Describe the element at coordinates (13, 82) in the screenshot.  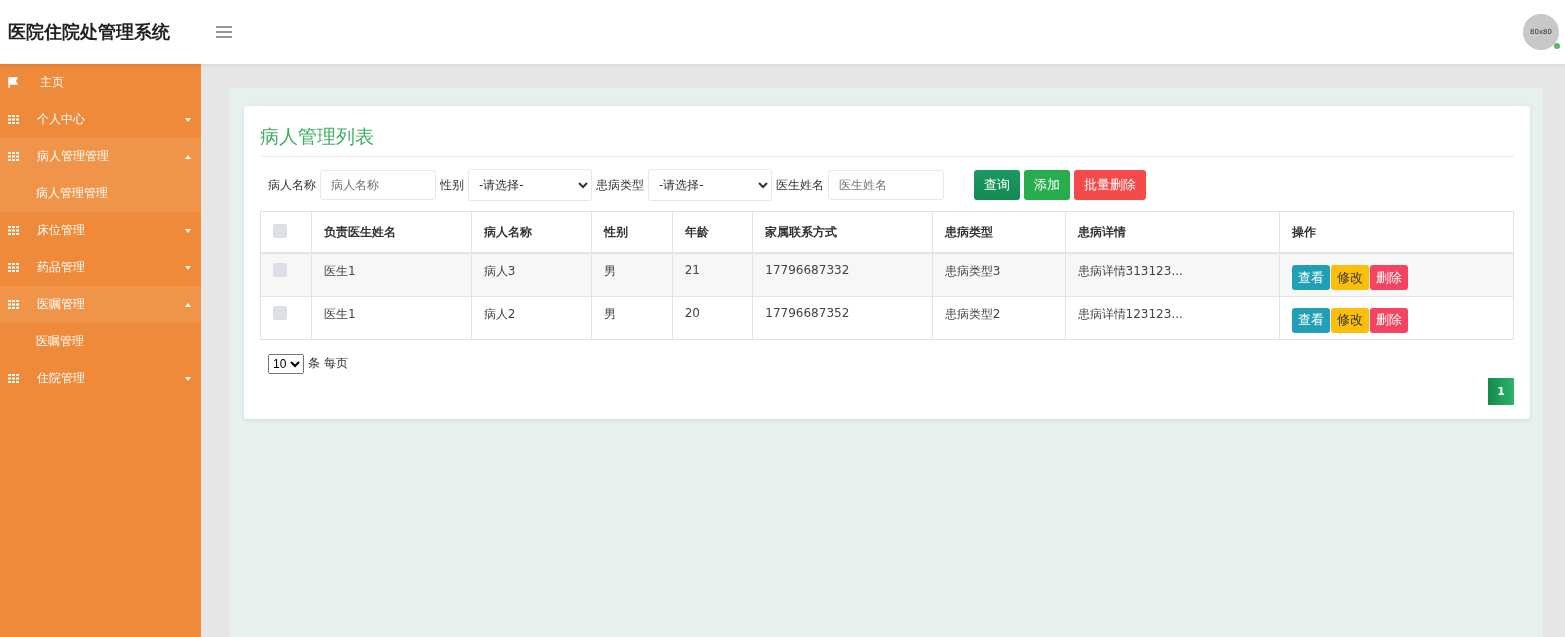
I see `flag-icon` at that location.